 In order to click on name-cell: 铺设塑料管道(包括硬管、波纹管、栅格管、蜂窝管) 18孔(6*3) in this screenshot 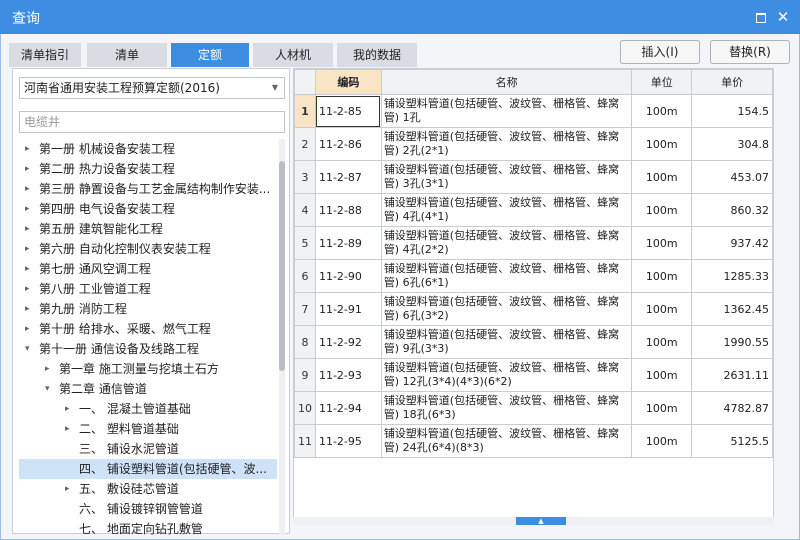, I will do `click(506, 408)`.